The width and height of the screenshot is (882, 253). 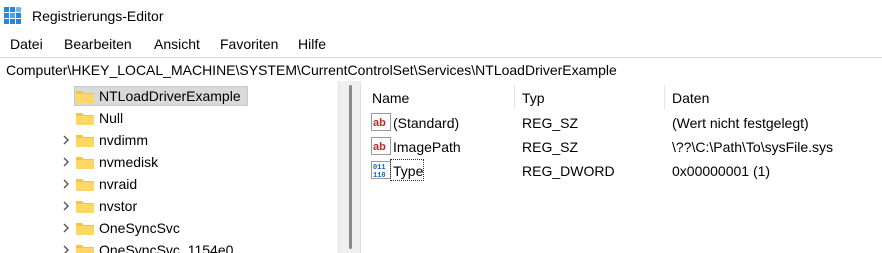 I want to click on menu-bar: Datei Bearbeiten Ansicht Favoriten Hilfe, so click(x=441, y=44).